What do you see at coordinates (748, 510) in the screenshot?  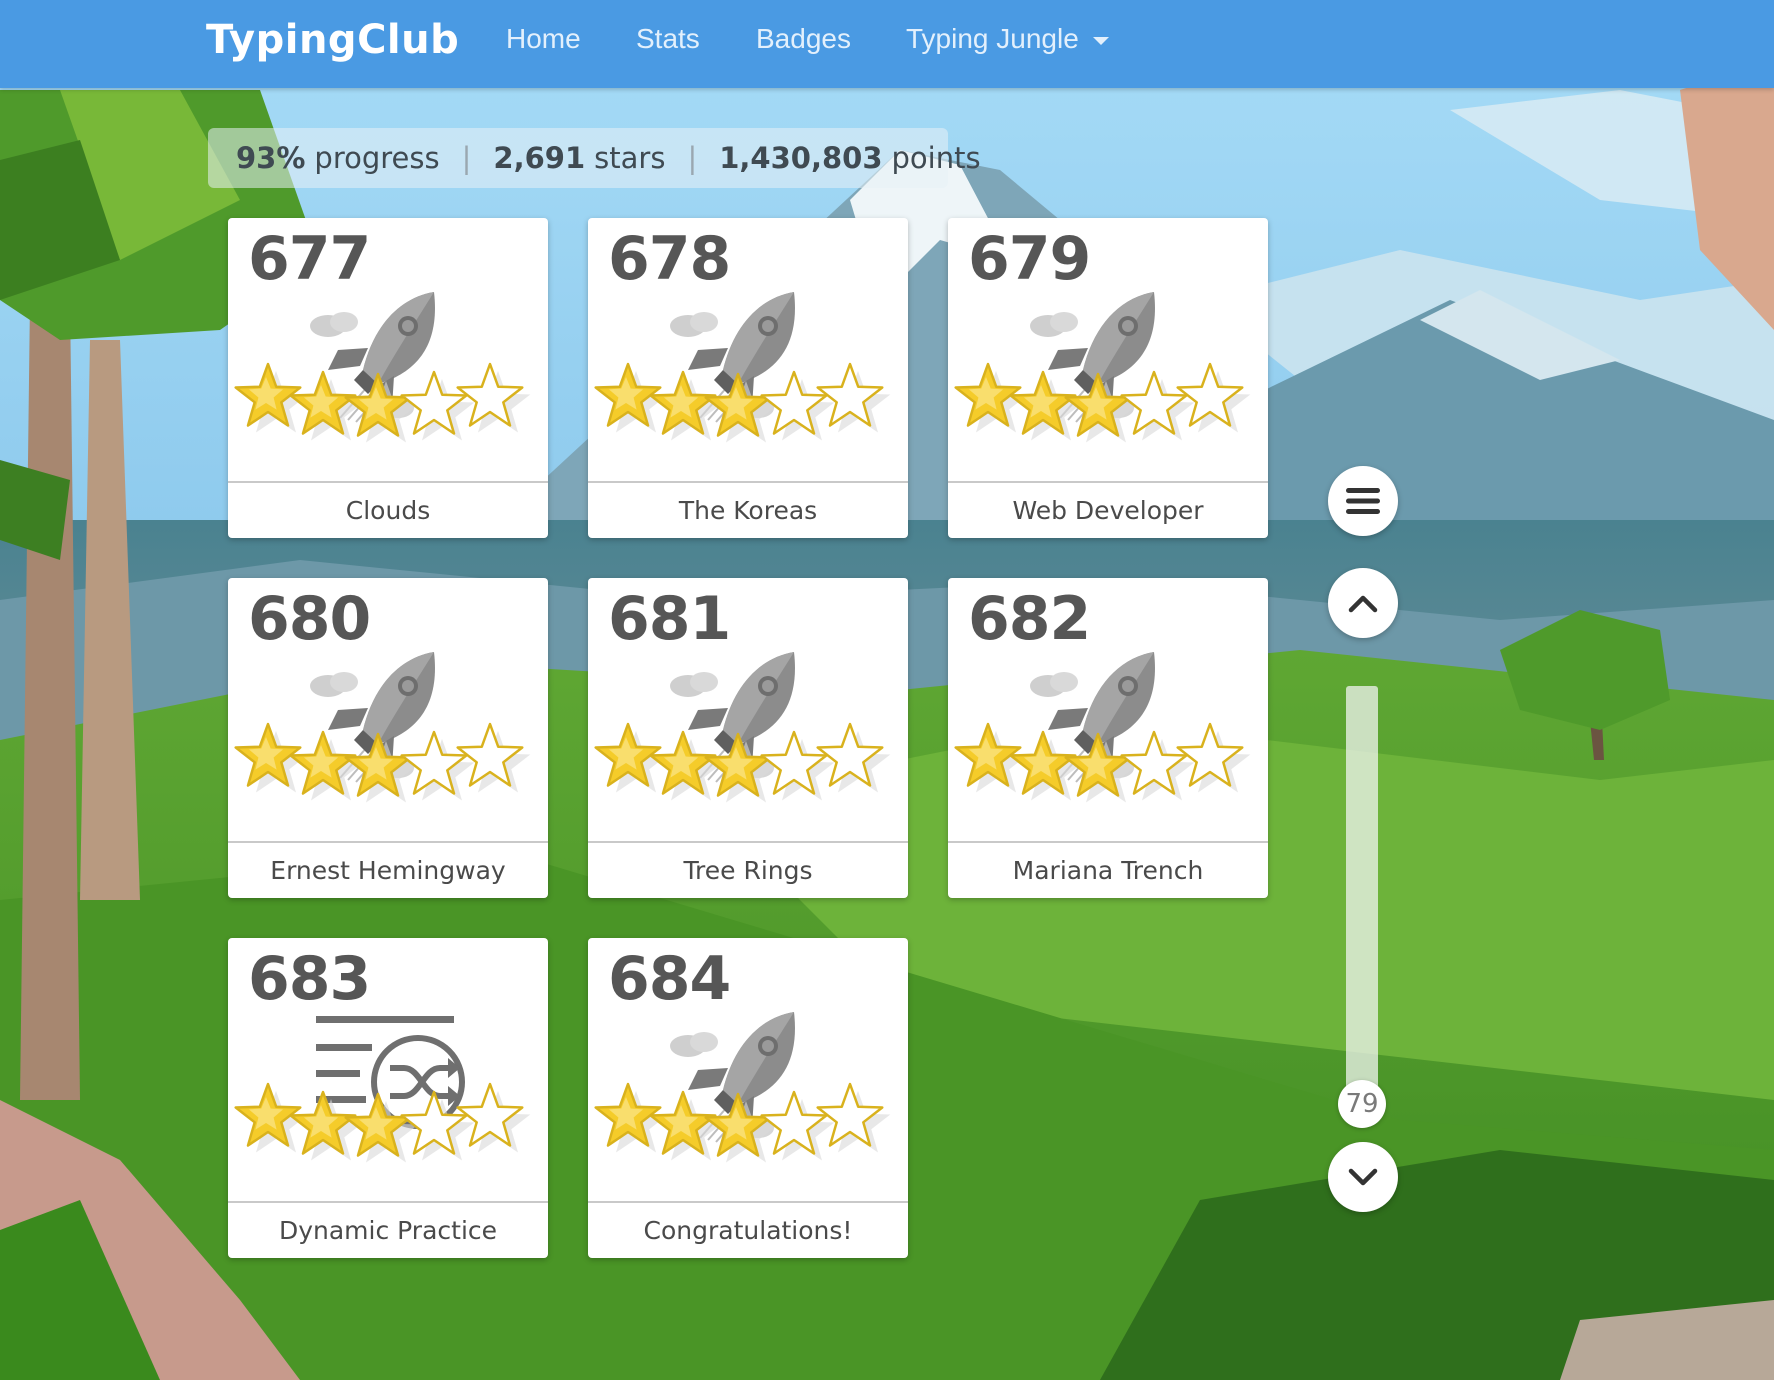 I see `lesson-title: The Koreas` at bounding box center [748, 510].